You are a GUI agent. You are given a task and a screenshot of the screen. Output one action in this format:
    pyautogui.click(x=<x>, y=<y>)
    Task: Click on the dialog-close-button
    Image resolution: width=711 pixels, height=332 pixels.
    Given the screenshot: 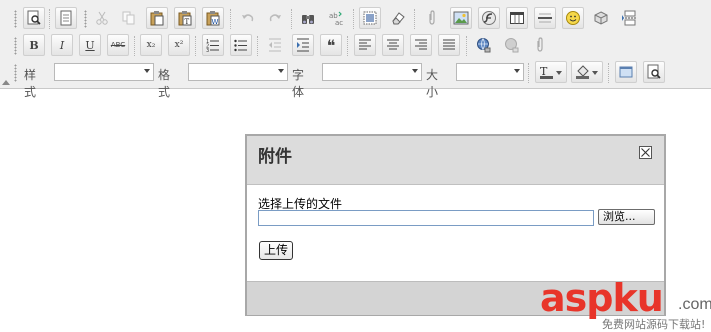 What is the action you would take?
    pyautogui.click(x=645, y=152)
    